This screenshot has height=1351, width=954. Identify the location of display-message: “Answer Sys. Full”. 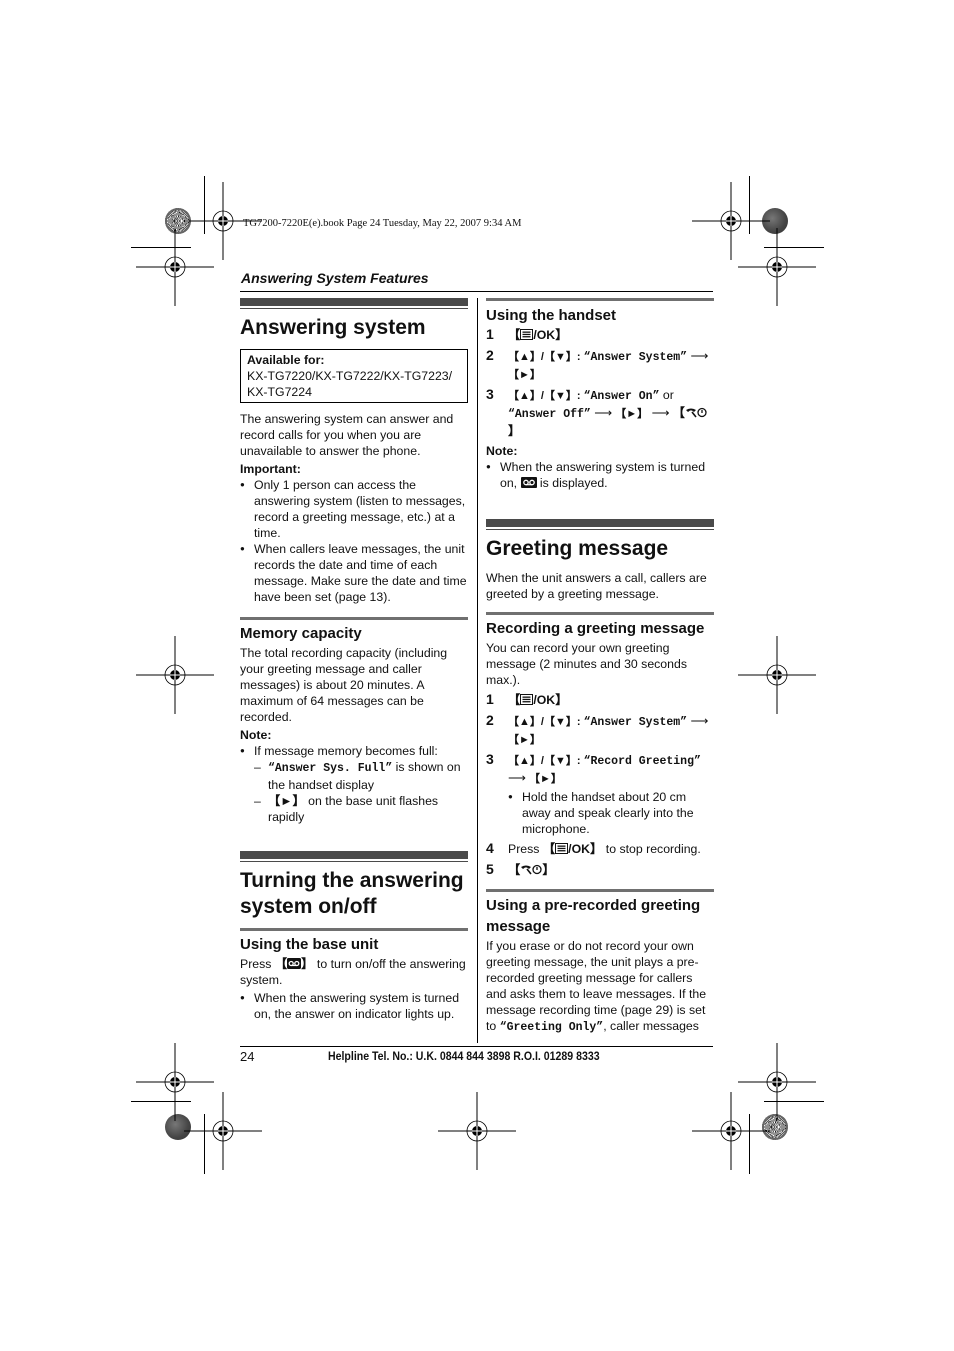
(330, 768).